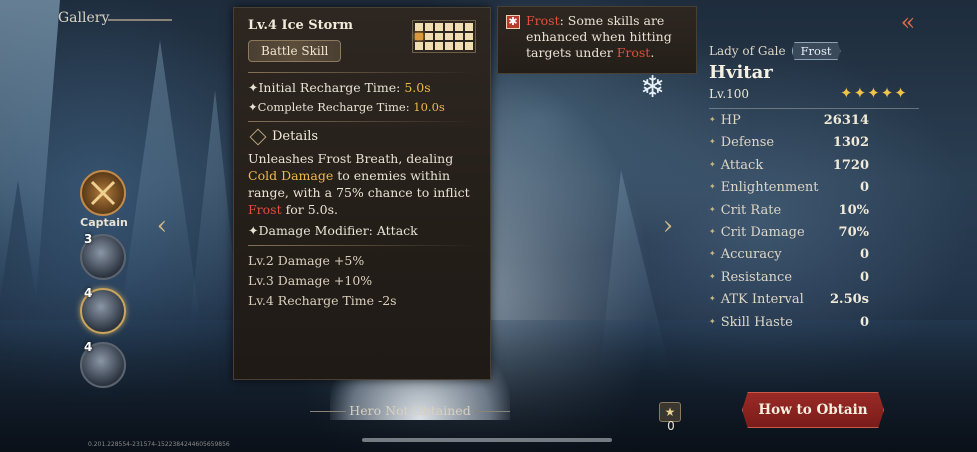 This screenshot has width=977, height=452. I want to click on gallery-title: Gallery, so click(97, 21).